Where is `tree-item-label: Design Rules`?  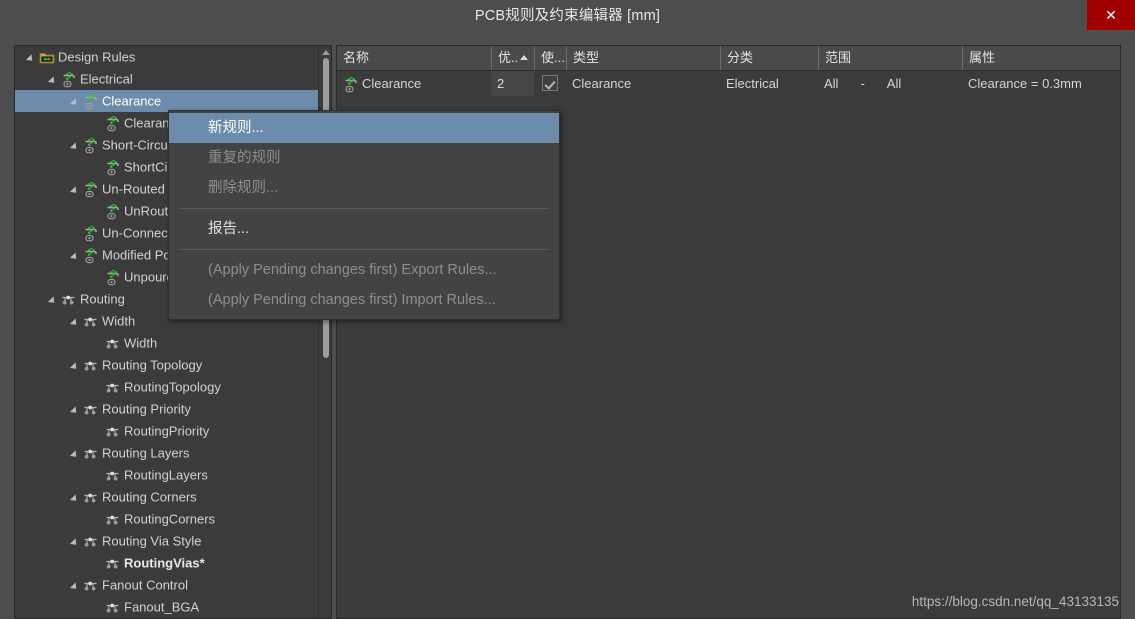
tree-item-label: Design Rules is located at coordinates (97, 57).